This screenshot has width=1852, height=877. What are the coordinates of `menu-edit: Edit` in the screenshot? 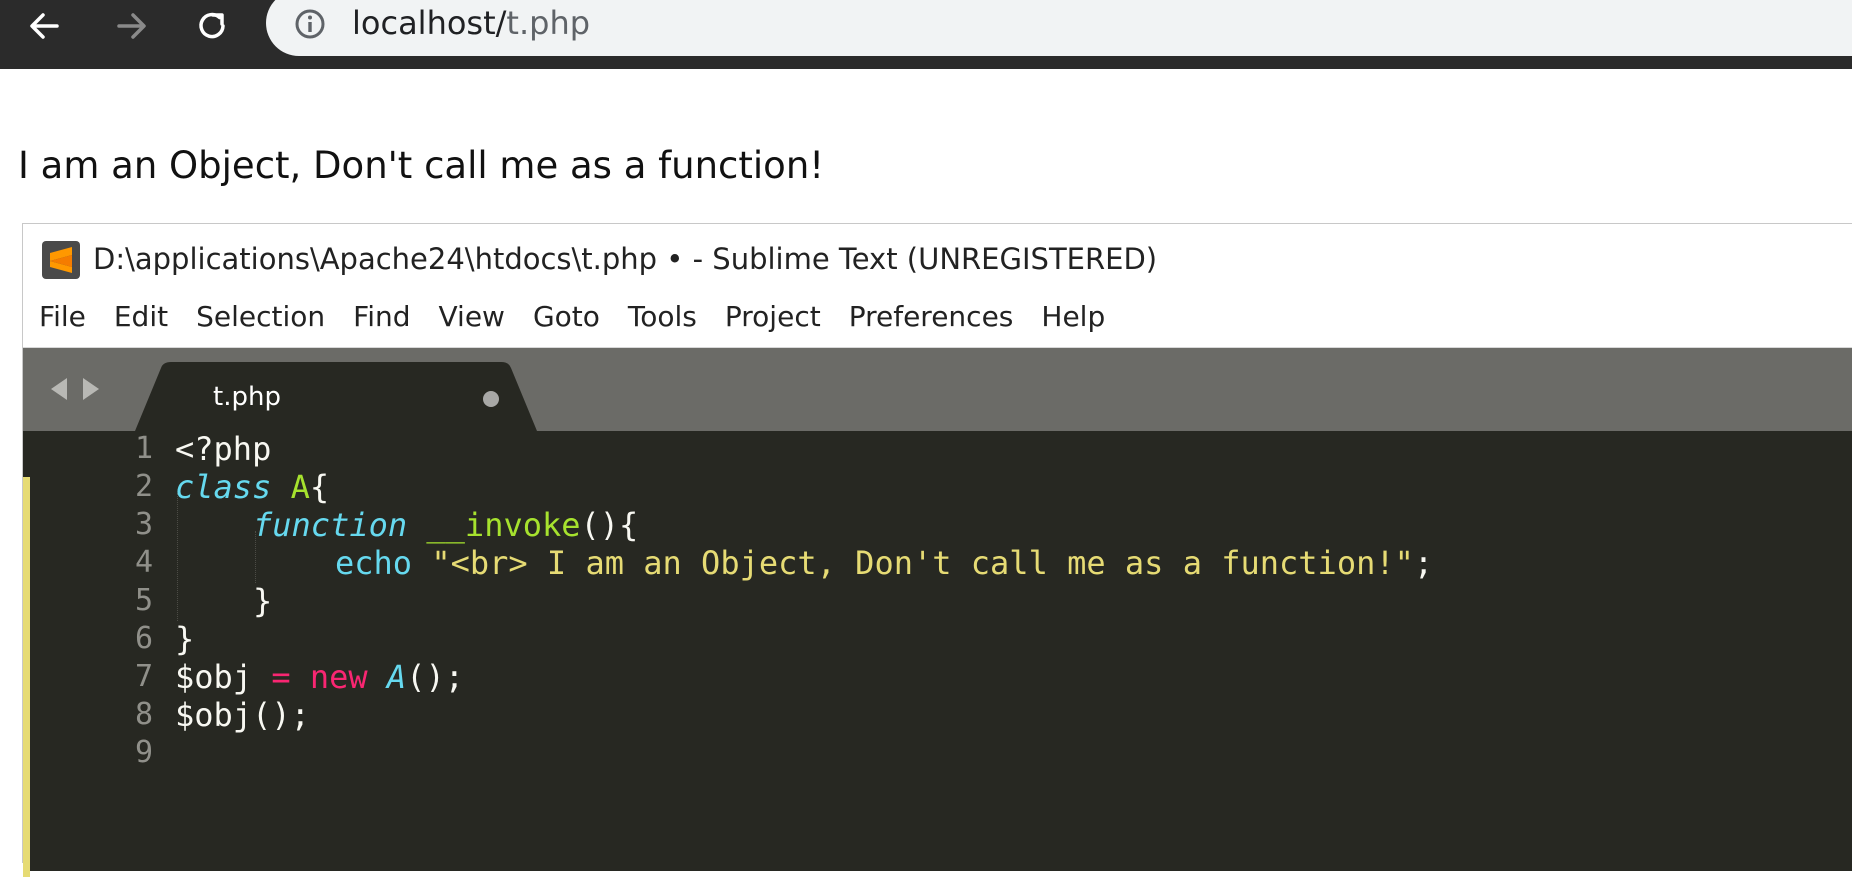 It's located at (141, 316).